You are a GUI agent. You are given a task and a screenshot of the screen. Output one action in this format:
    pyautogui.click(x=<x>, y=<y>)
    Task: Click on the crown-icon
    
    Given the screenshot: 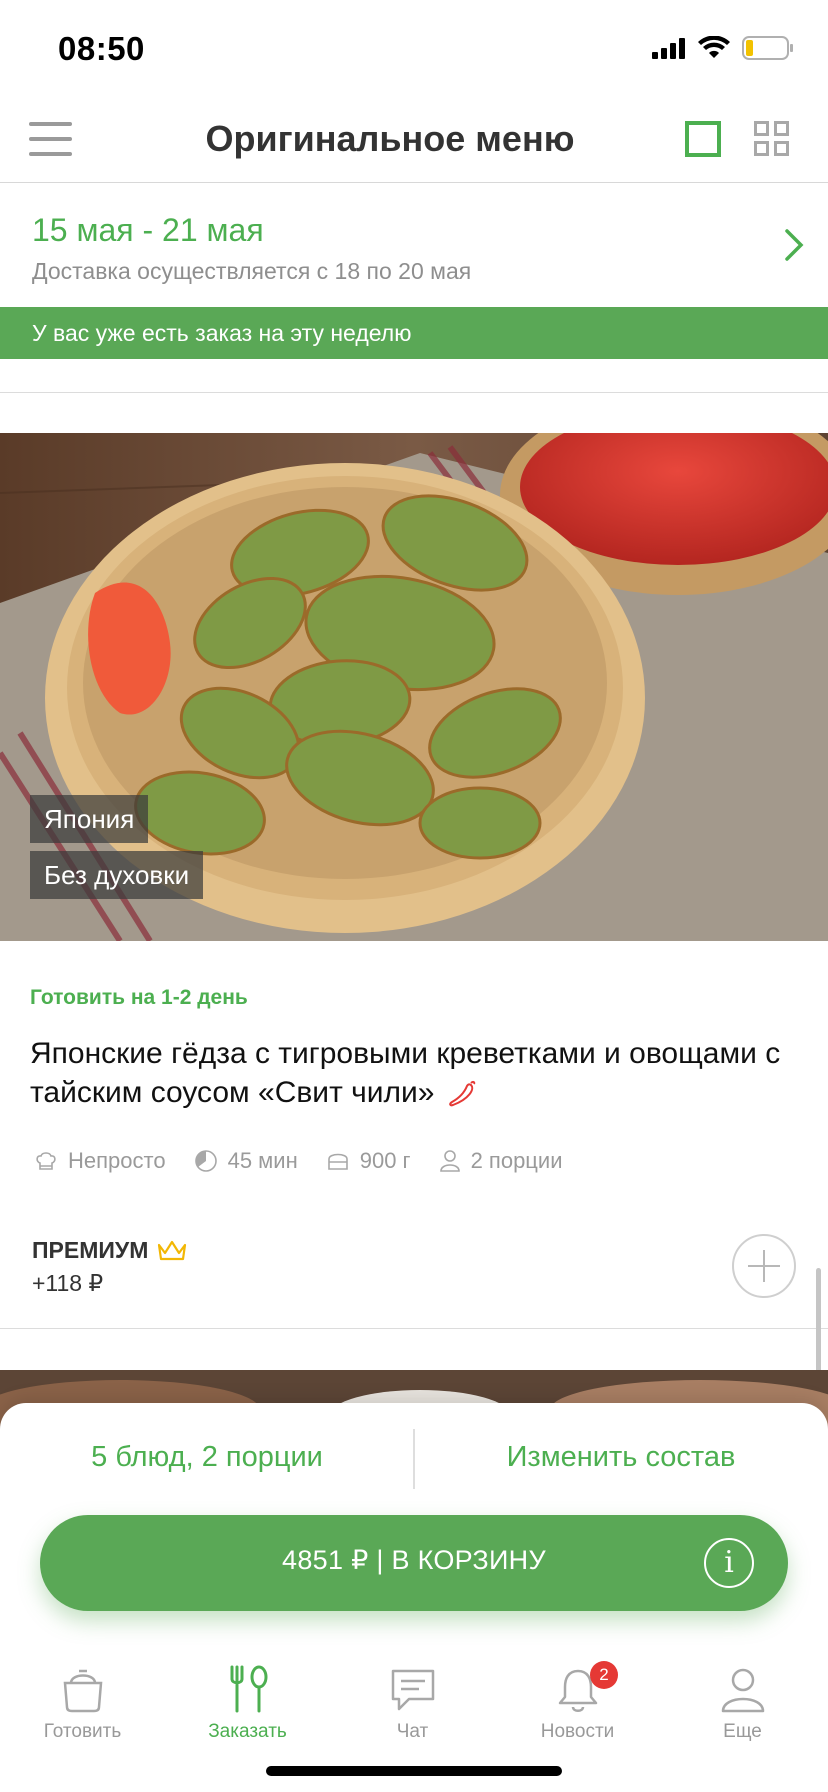 What is the action you would take?
    pyautogui.click(x=172, y=1250)
    